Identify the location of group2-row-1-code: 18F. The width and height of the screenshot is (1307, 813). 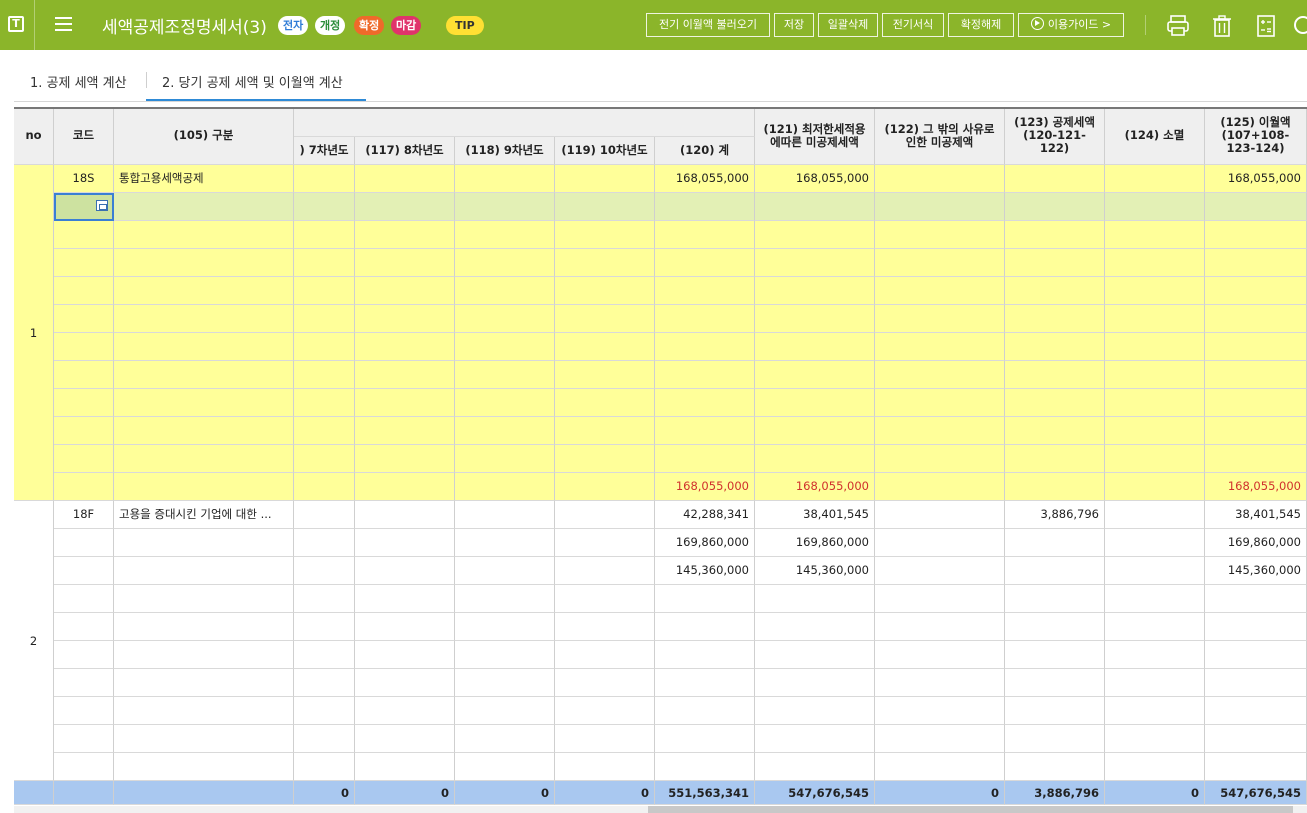
(84, 515).